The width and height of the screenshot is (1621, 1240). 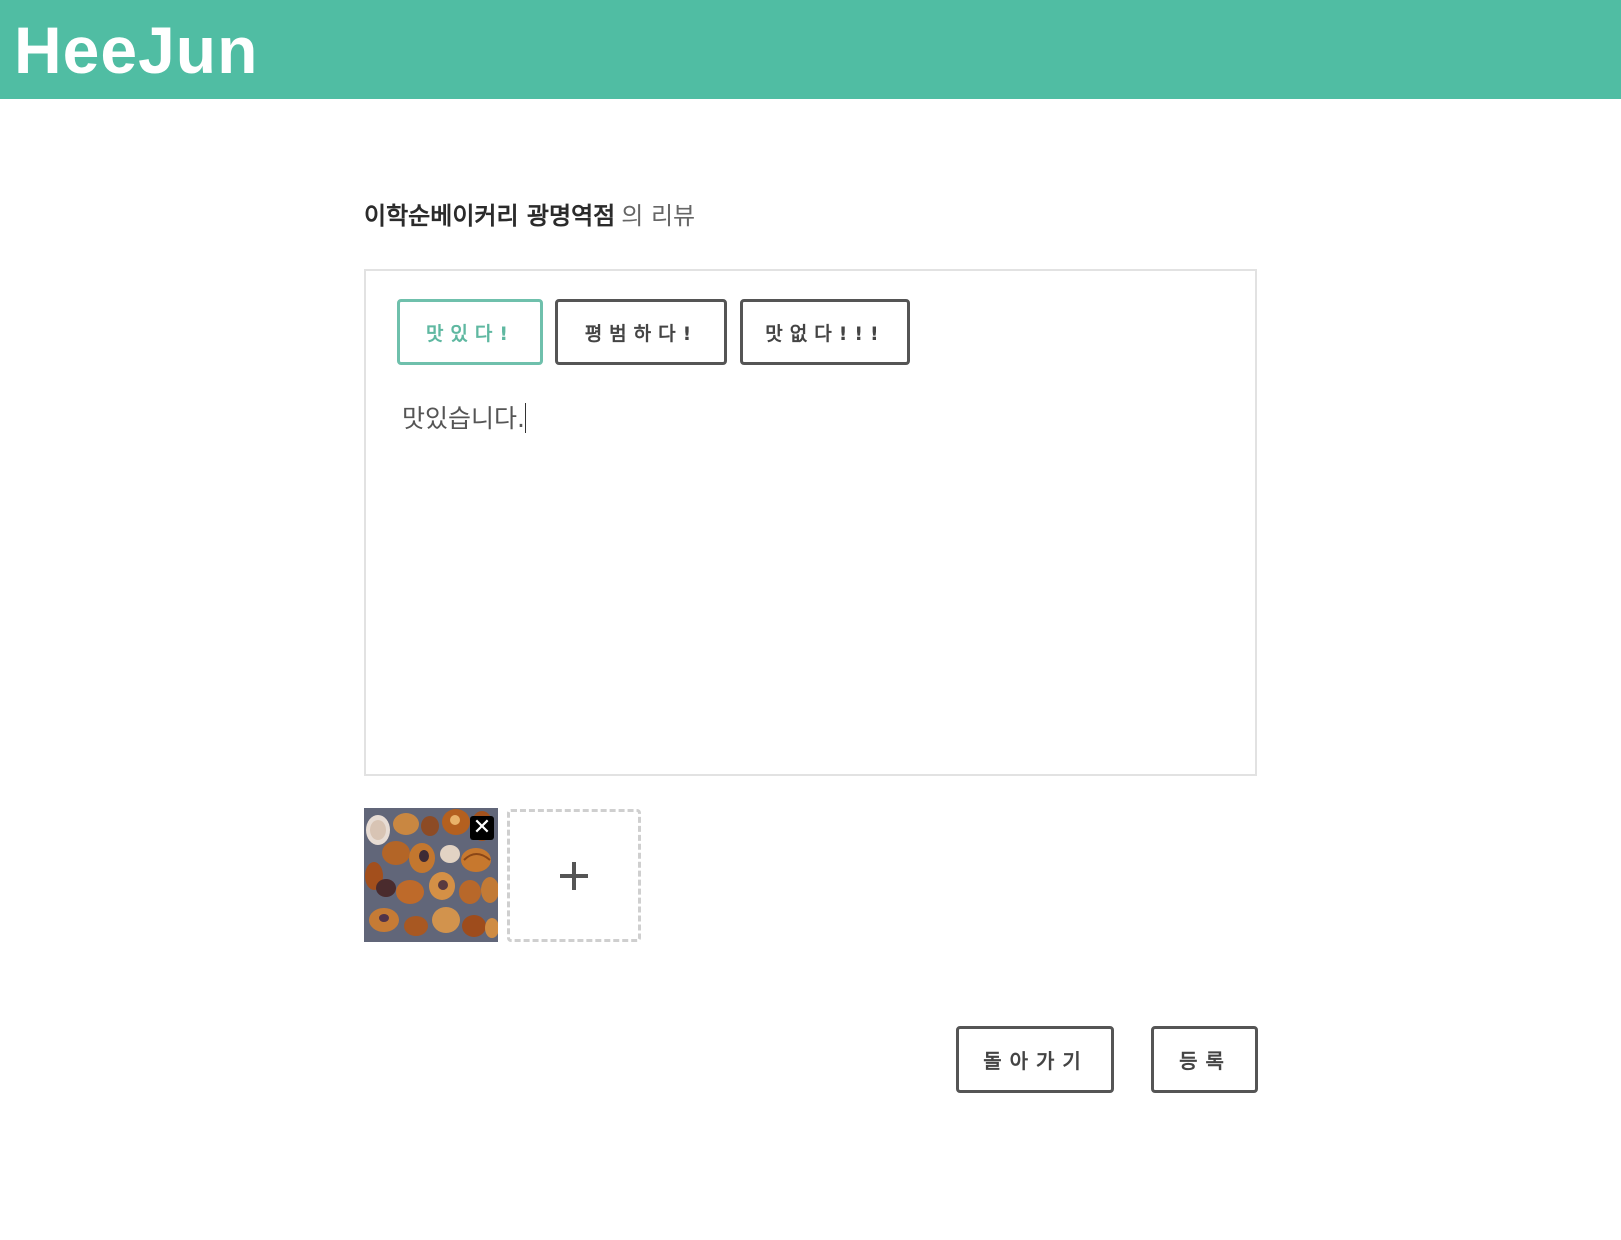 I want to click on plus-icon, so click(x=574, y=875).